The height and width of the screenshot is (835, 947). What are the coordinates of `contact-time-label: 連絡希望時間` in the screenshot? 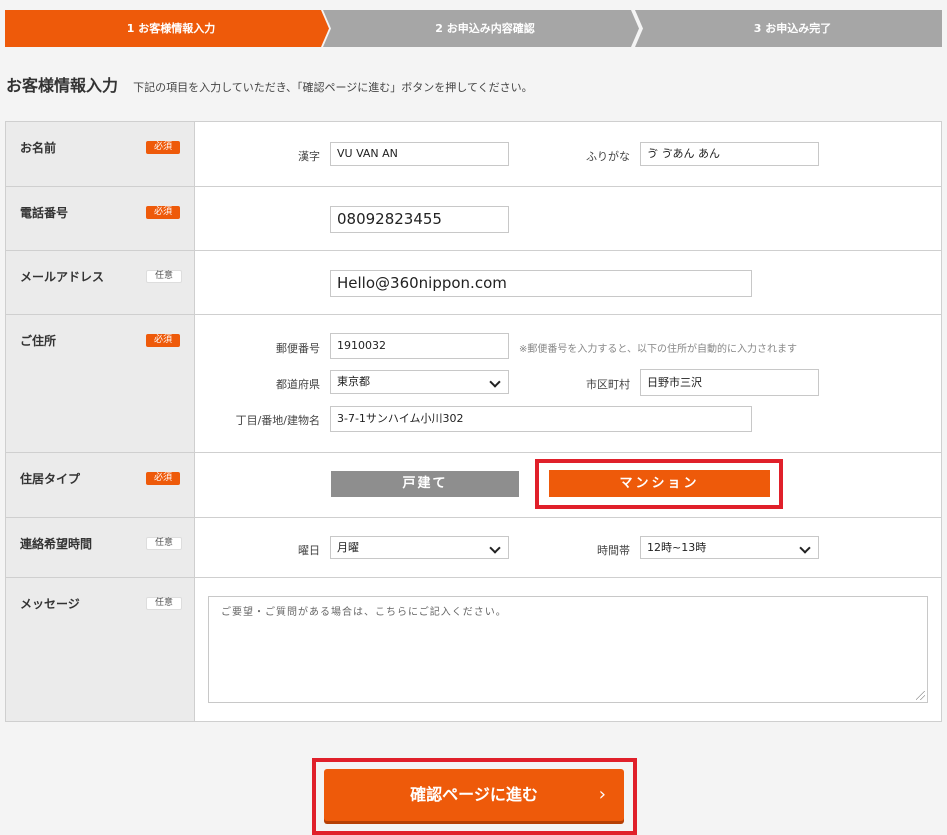 It's located at (56, 544).